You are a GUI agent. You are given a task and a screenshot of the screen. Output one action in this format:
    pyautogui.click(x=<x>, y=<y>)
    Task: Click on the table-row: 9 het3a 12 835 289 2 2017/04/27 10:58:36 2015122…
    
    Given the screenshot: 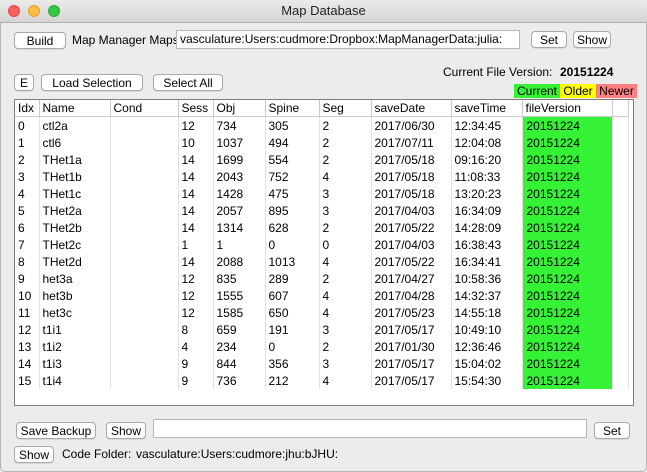 What is the action you would take?
    pyautogui.click(x=322, y=278)
    